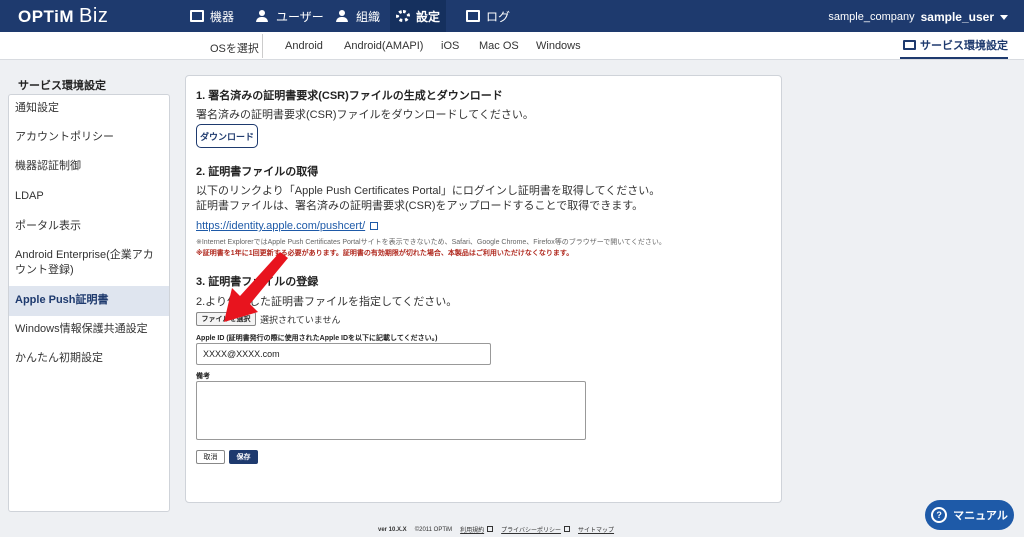 This screenshot has height=537, width=1024. I want to click on service-settings-button: サービス環境設定, so click(955, 45).